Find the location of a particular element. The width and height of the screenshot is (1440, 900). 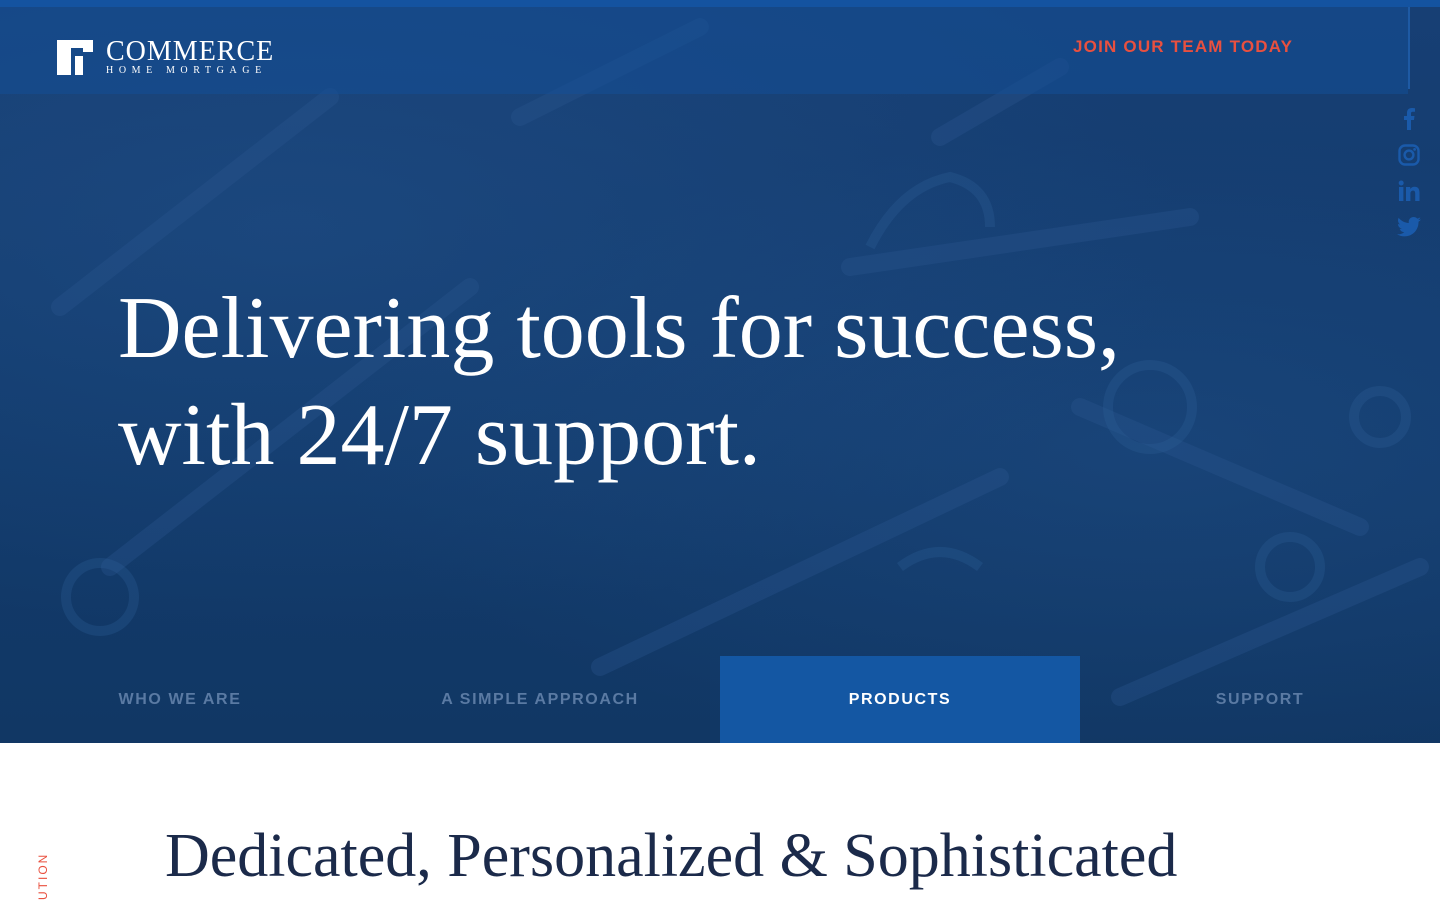

twitter-icon is located at coordinates (1409, 227).